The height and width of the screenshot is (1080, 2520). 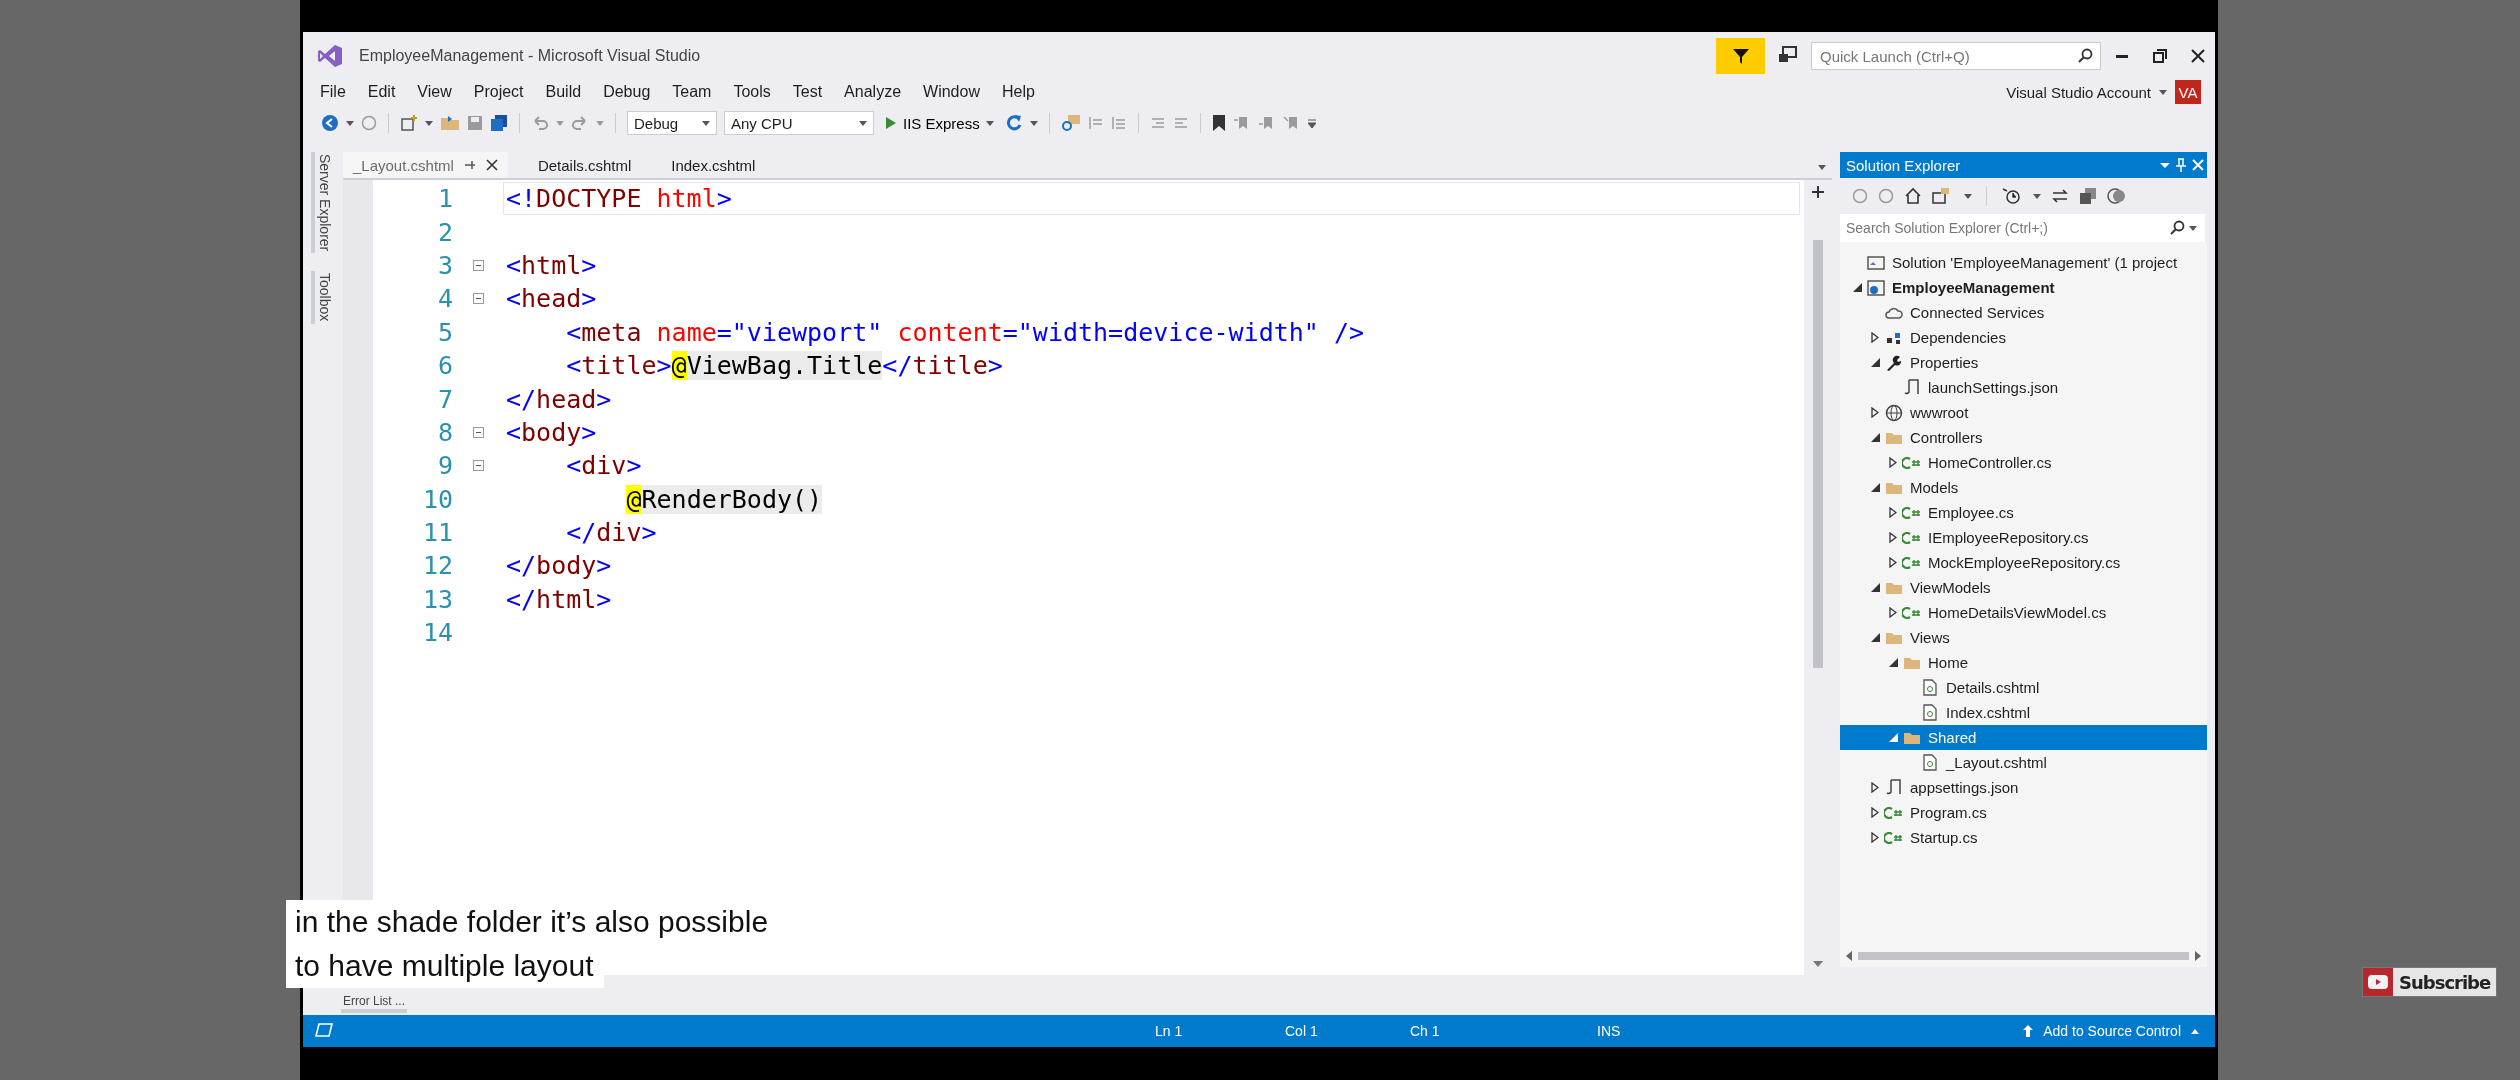 What do you see at coordinates (2023, 387) in the screenshot?
I see `tree-item: launchSettings.json` at bounding box center [2023, 387].